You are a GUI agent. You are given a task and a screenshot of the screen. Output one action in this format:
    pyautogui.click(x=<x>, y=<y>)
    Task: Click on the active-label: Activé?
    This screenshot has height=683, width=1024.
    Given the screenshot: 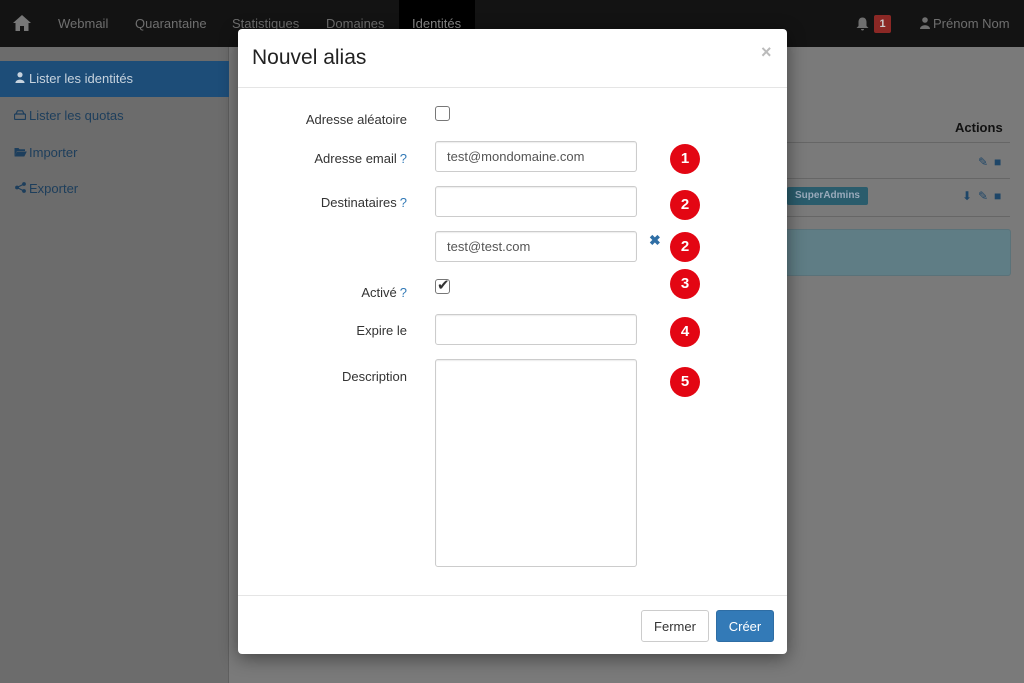 What is the action you would take?
    pyautogui.click(x=384, y=292)
    